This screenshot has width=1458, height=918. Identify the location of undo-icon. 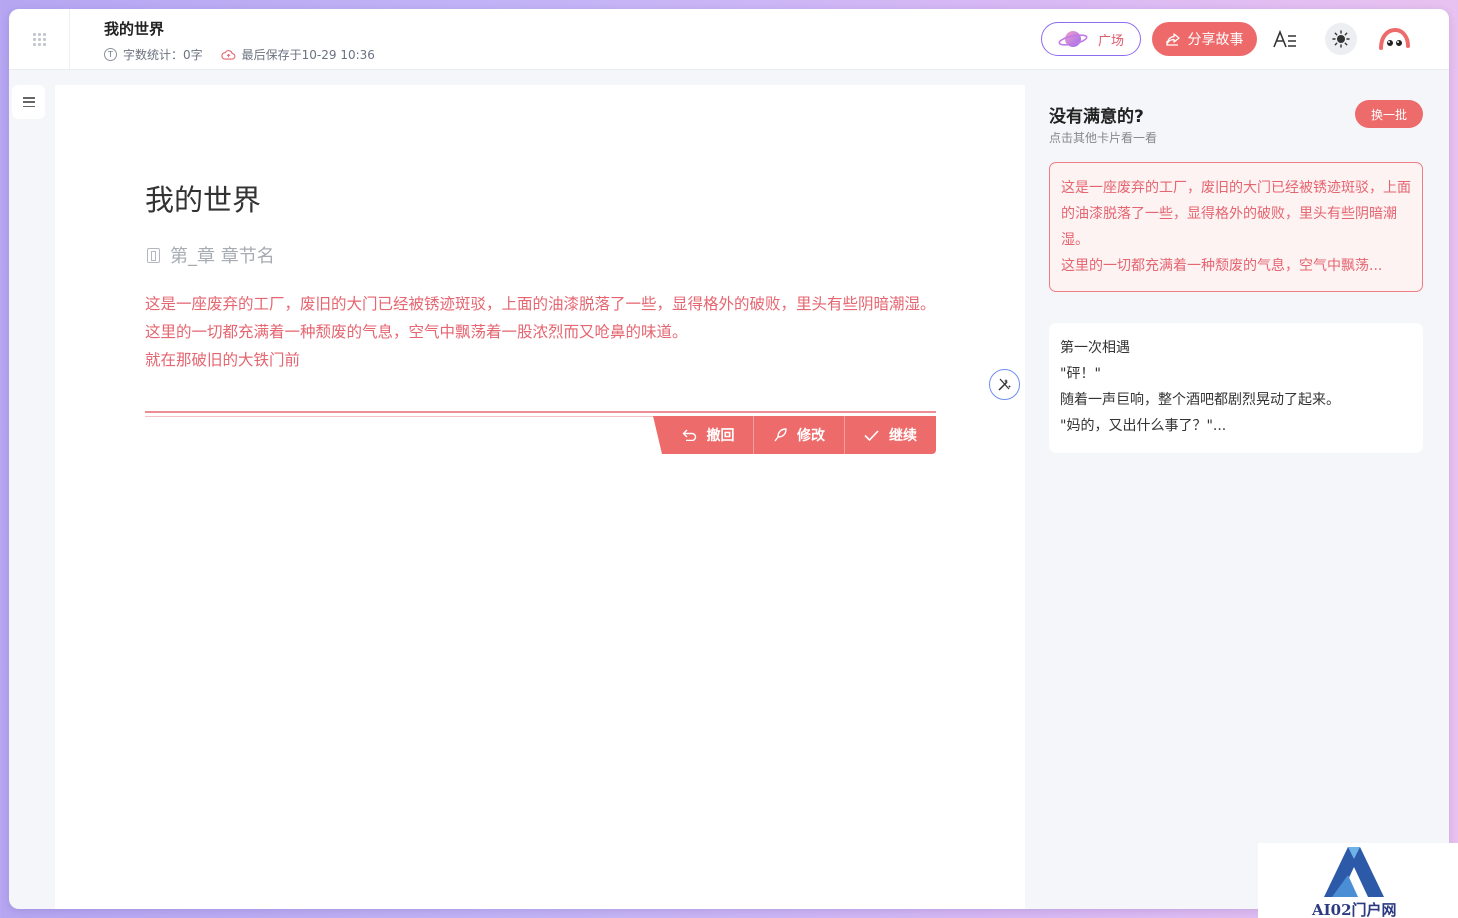
(689, 435).